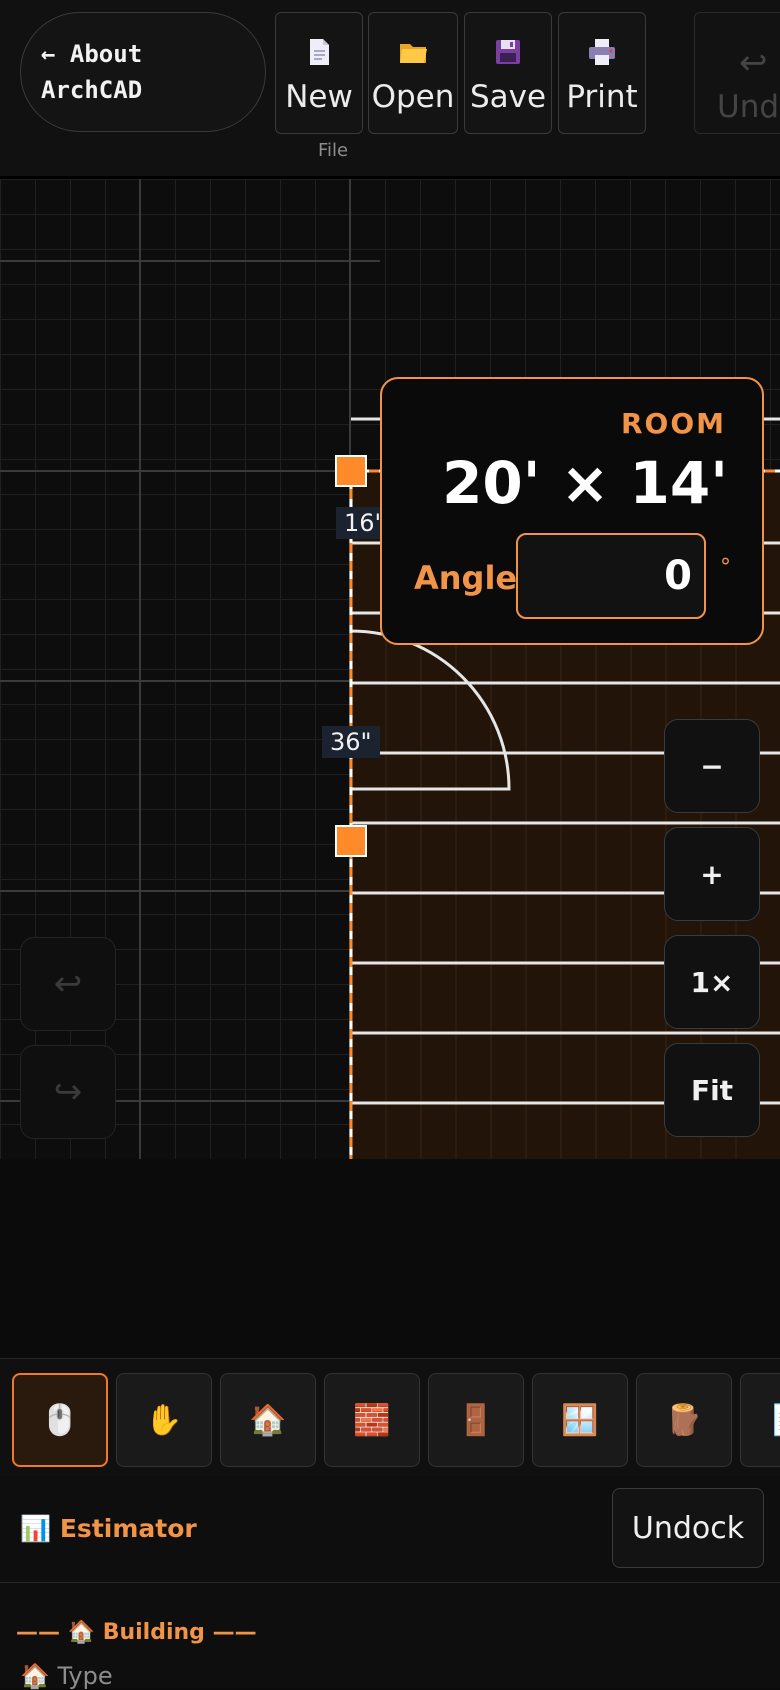 Image resolution: width=780 pixels, height=1690 pixels. Describe the element at coordinates (602, 52) in the screenshot. I see `printer-icon` at that location.